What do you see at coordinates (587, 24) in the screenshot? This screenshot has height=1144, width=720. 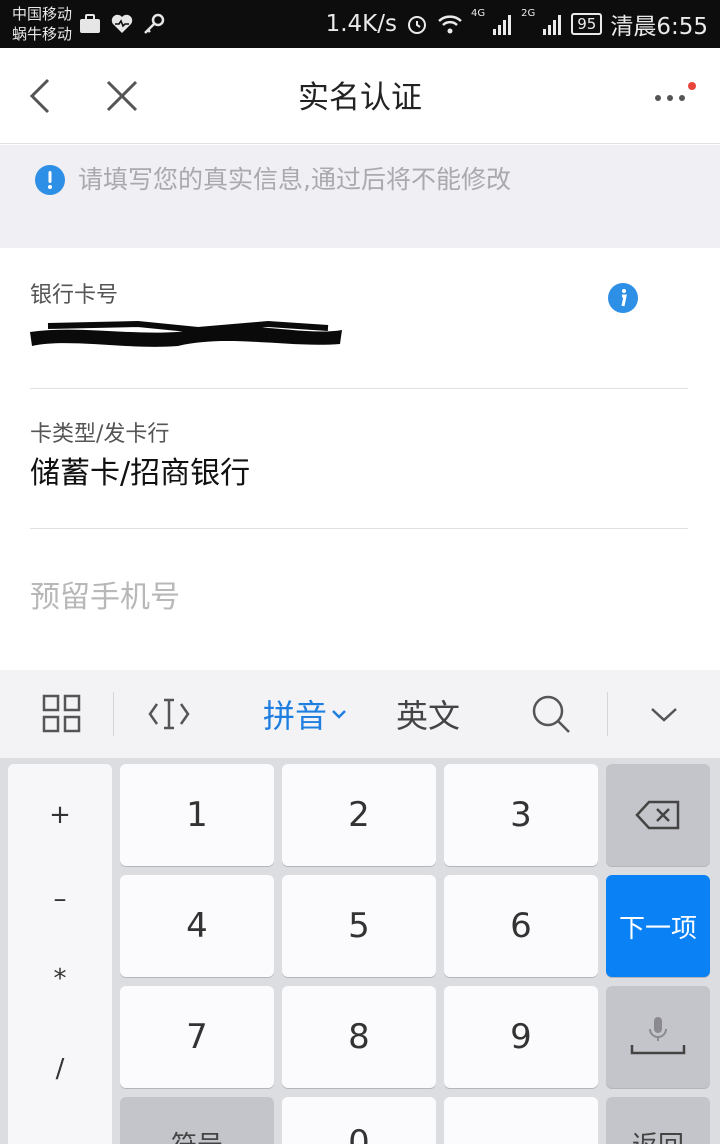 I see `battery-indicator: 95` at bounding box center [587, 24].